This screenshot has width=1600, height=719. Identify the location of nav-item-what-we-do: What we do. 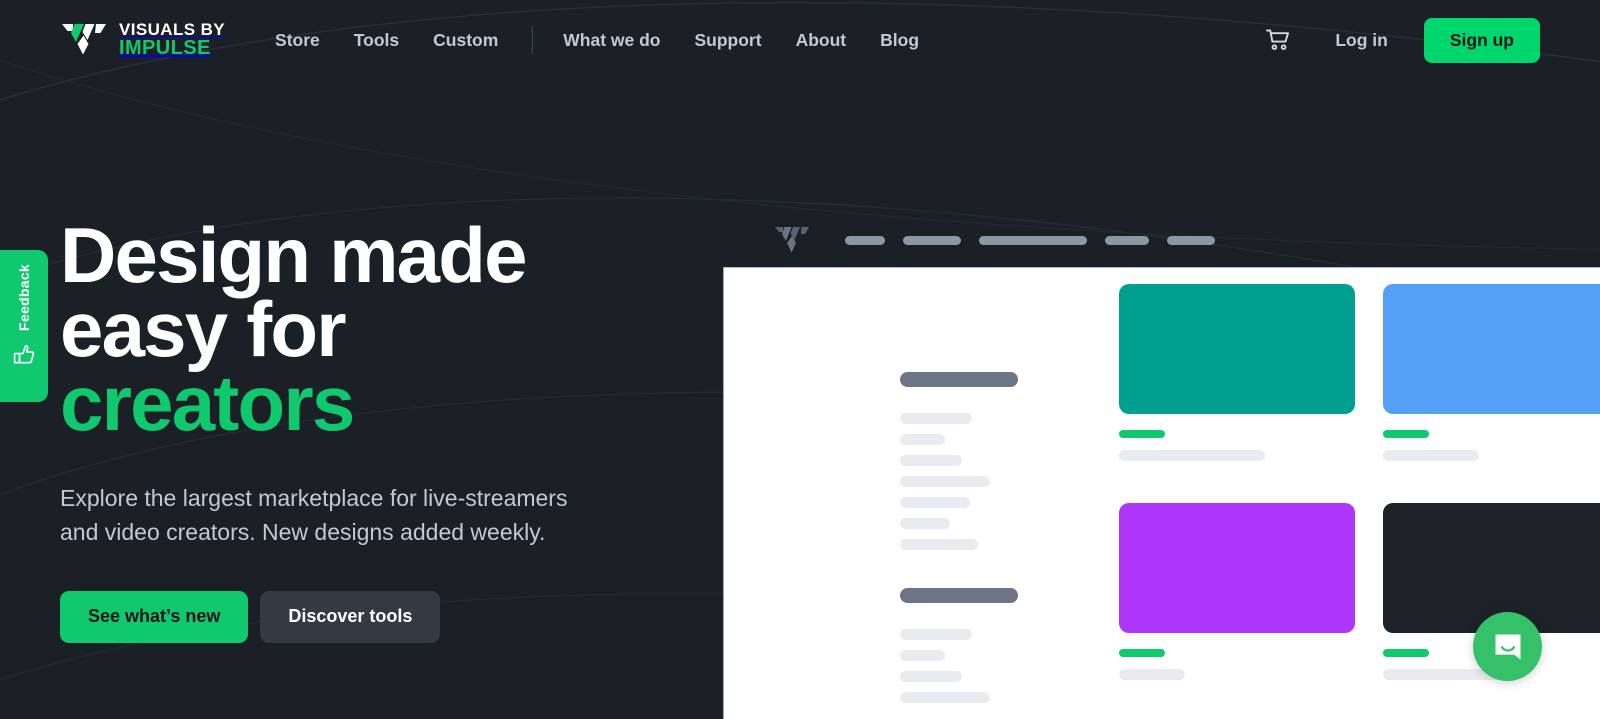
(611, 40).